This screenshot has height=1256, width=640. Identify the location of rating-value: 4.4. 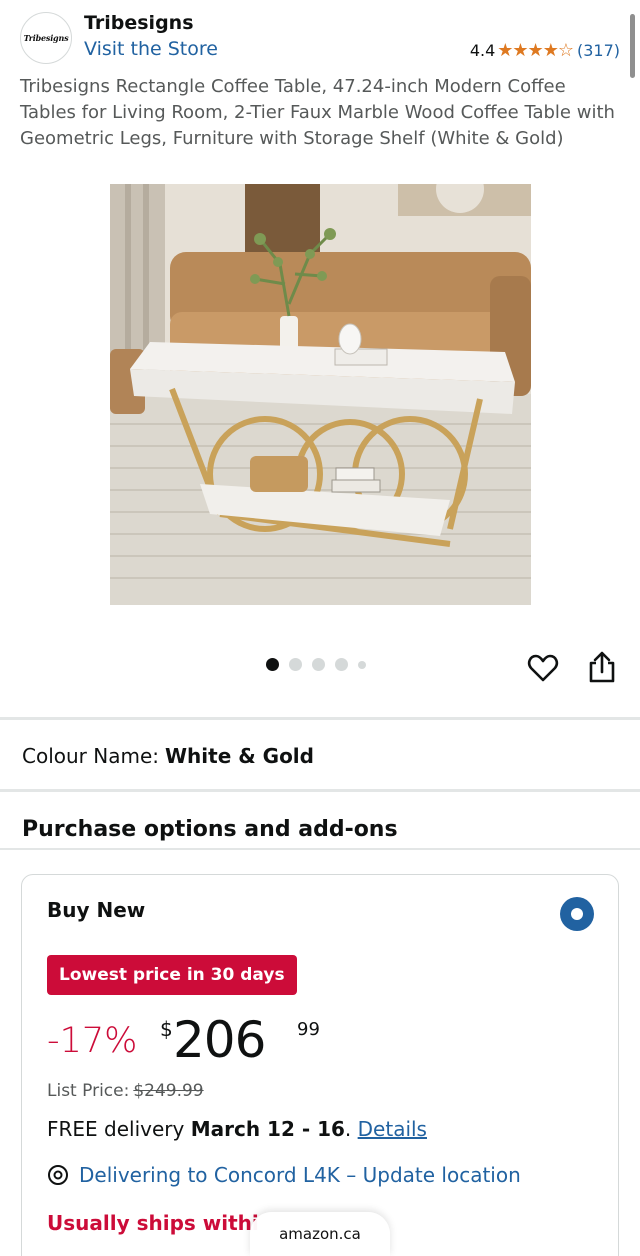
(482, 50).